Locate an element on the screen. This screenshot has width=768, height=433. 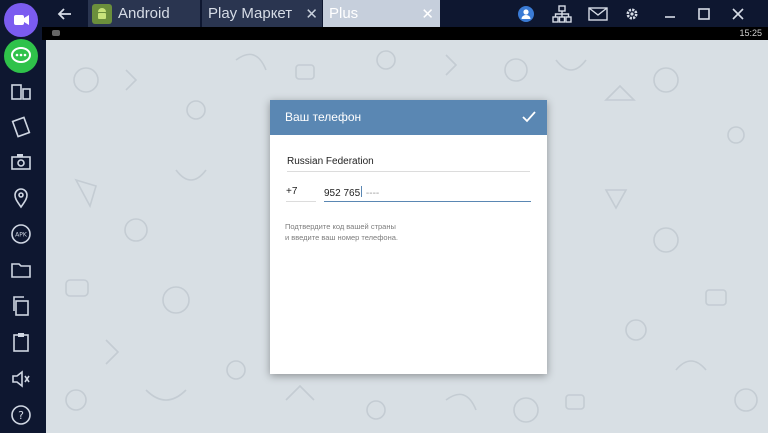
chat-icon is located at coordinates (21, 56).